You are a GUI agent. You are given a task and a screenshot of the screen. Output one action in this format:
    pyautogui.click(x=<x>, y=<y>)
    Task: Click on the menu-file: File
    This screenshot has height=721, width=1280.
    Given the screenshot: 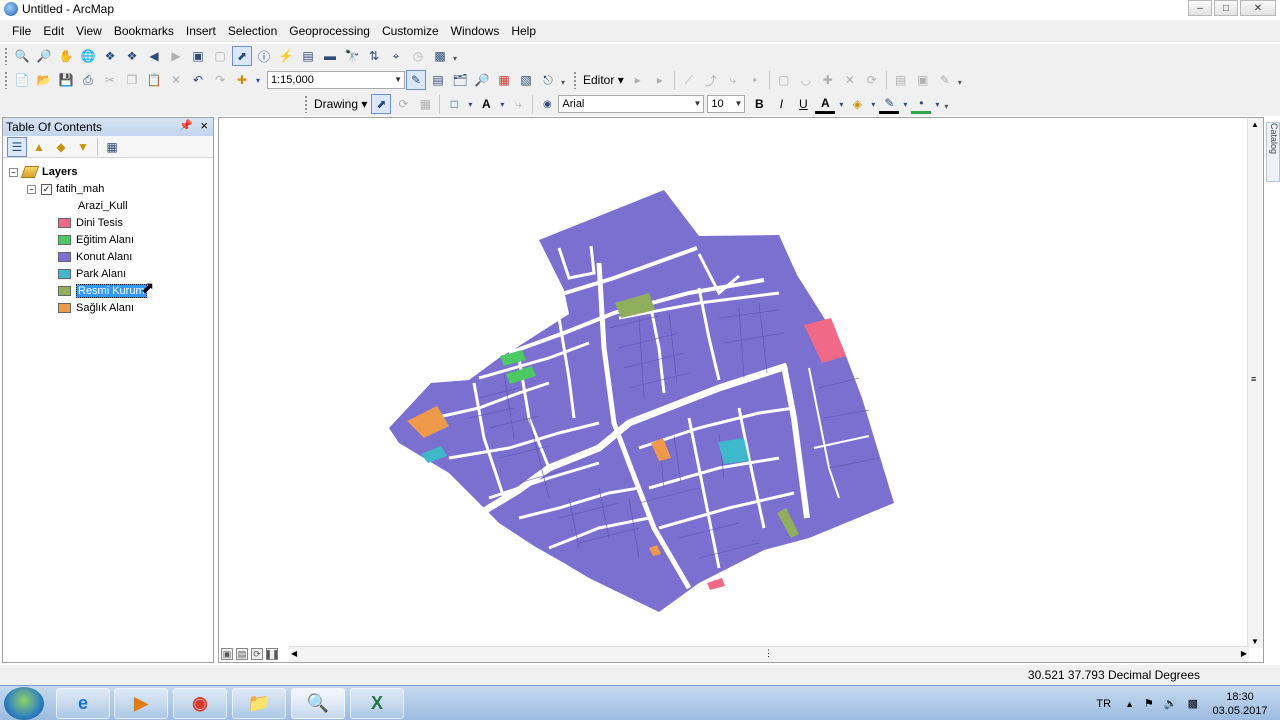 What is the action you would take?
    pyautogui.click(x=21, y=31)
    